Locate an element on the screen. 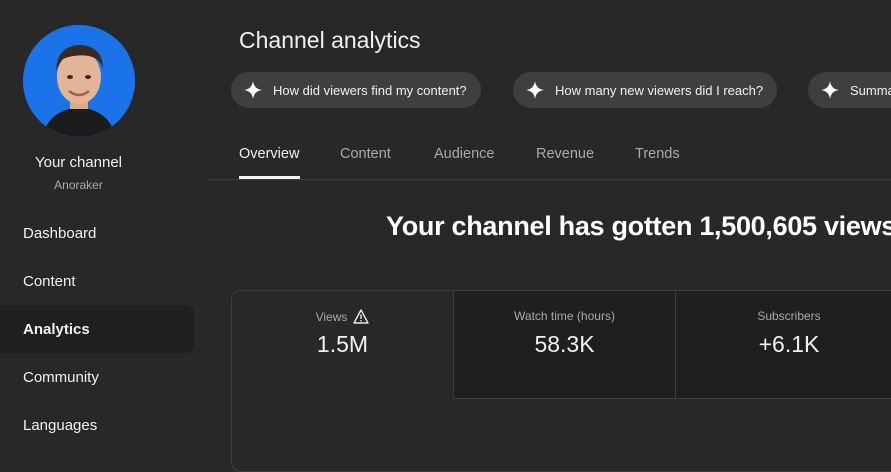 This screenshot has height=472, width=891. suggestion-chip-summary: Summa is located at coordinates (849, 90).